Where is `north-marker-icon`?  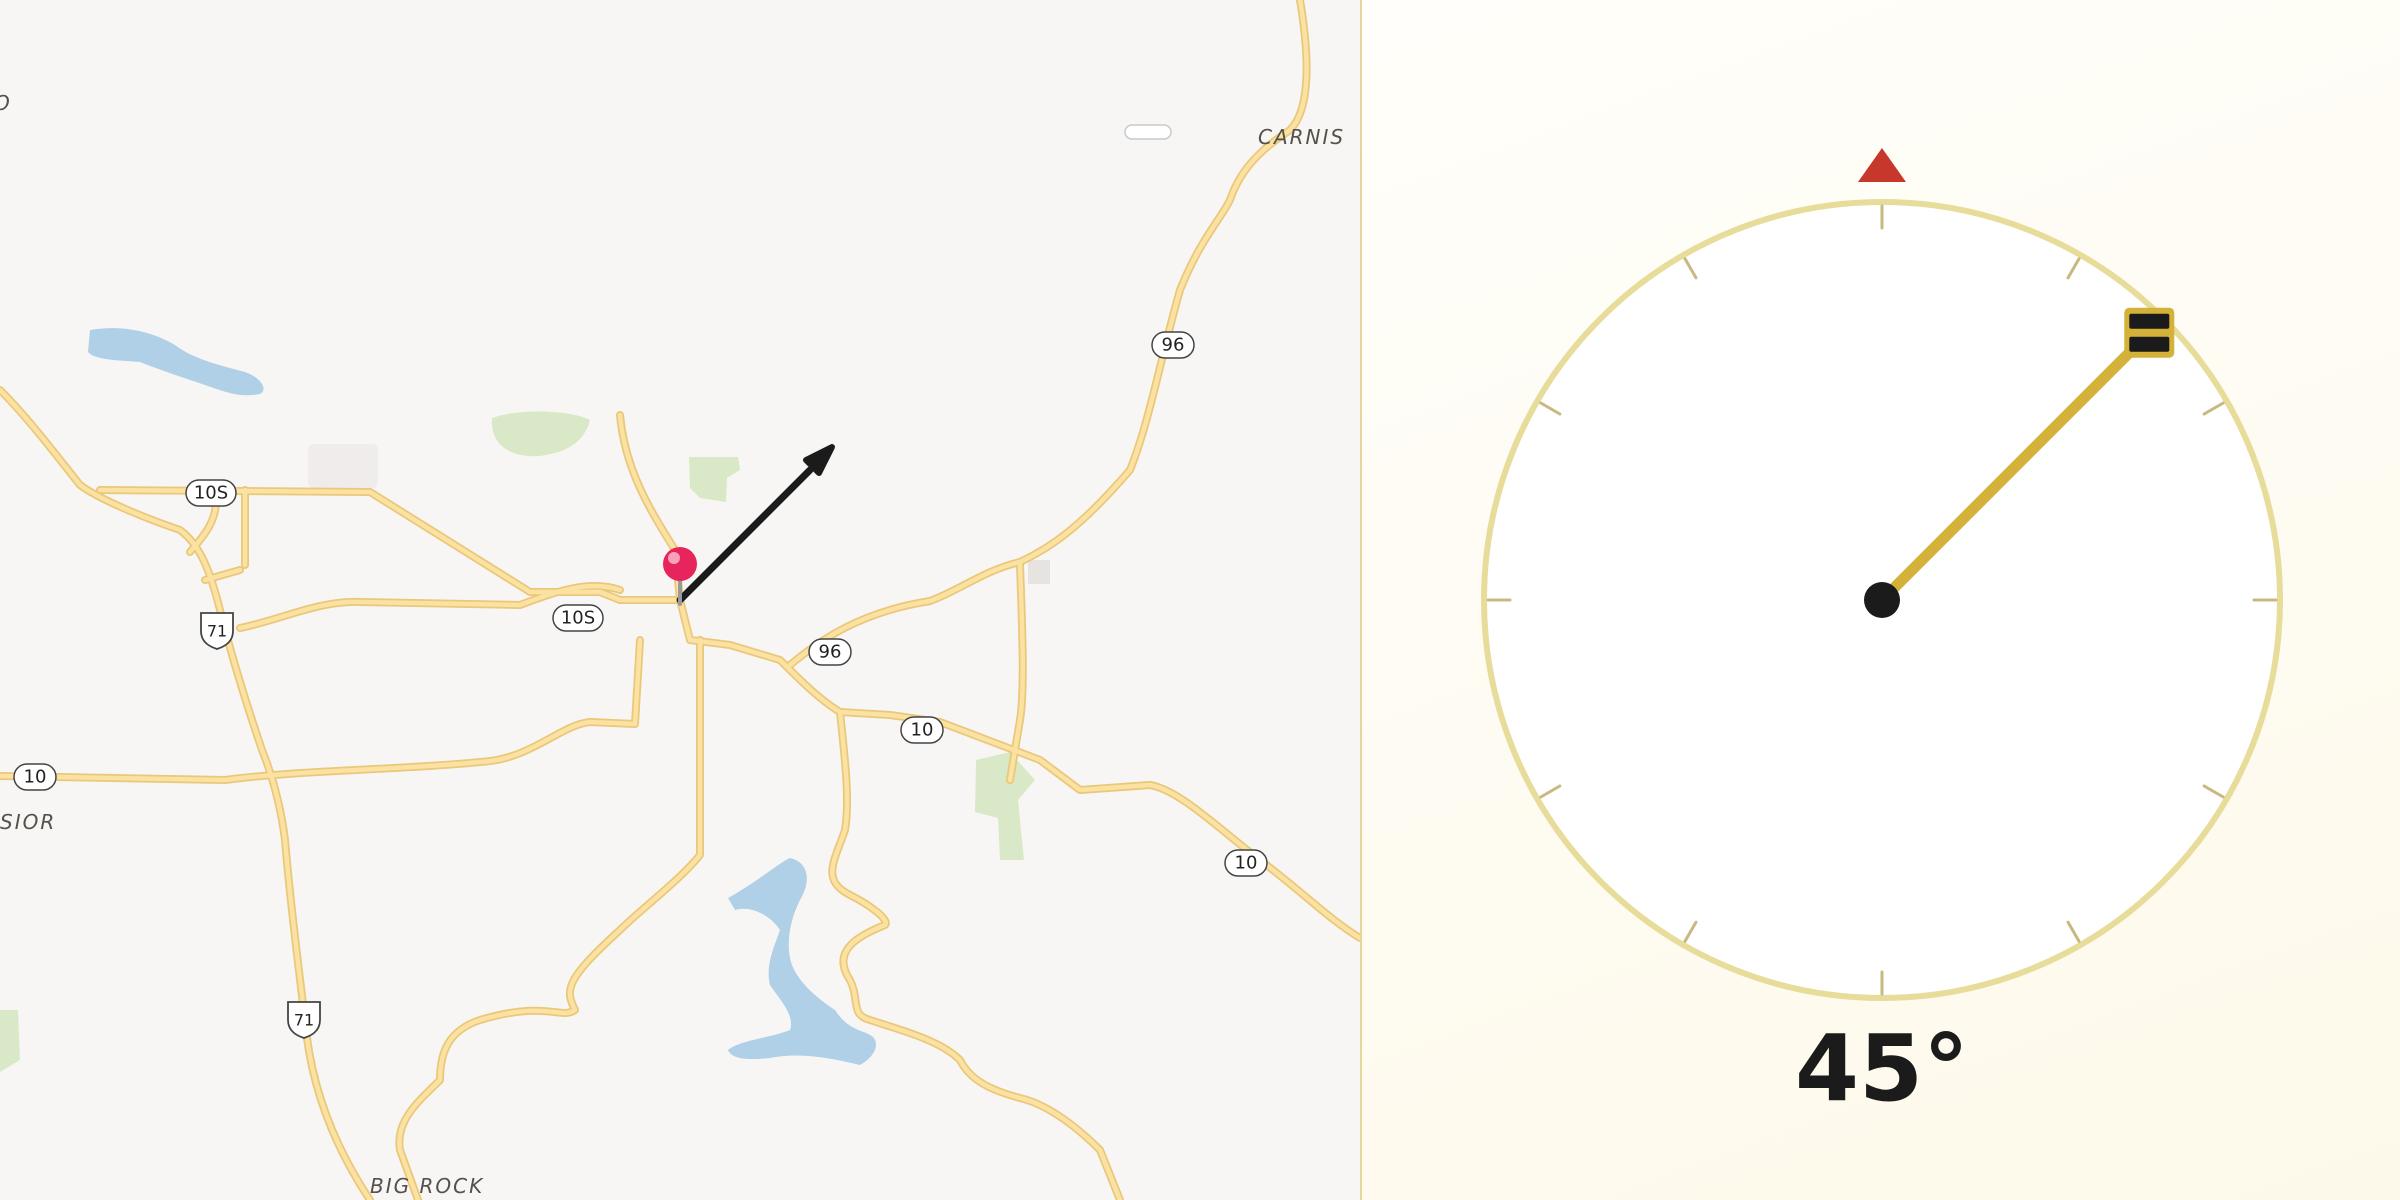
north-marker-icon is located at coordinates (1882, 165).